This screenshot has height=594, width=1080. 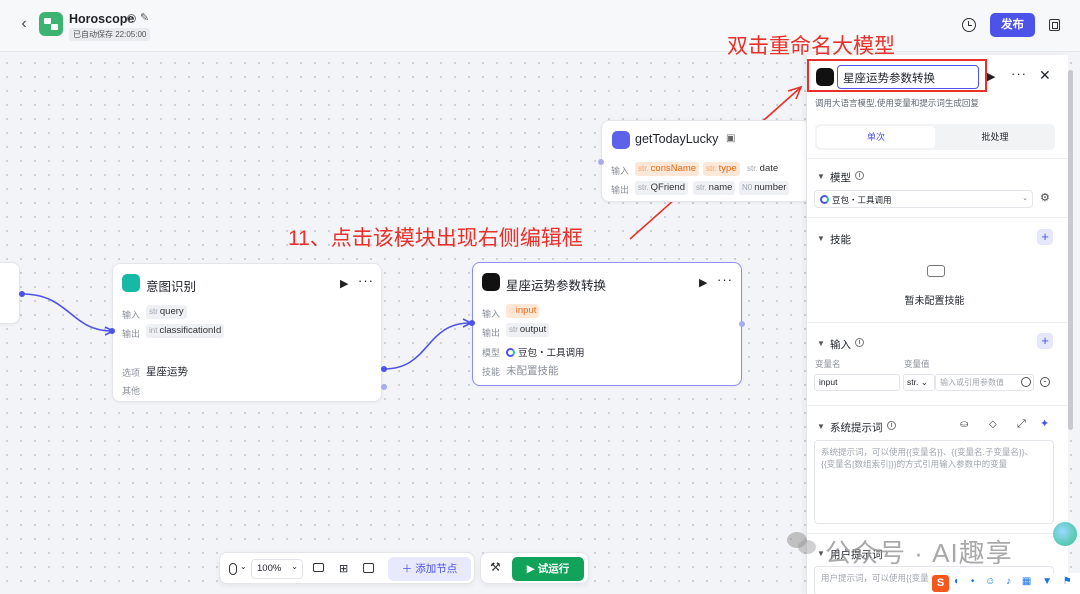 What do you see at coordinates (277, 569) in the screenshot?
I see `zoom-select: 100% ⌄` at bounding box center [277, 569].